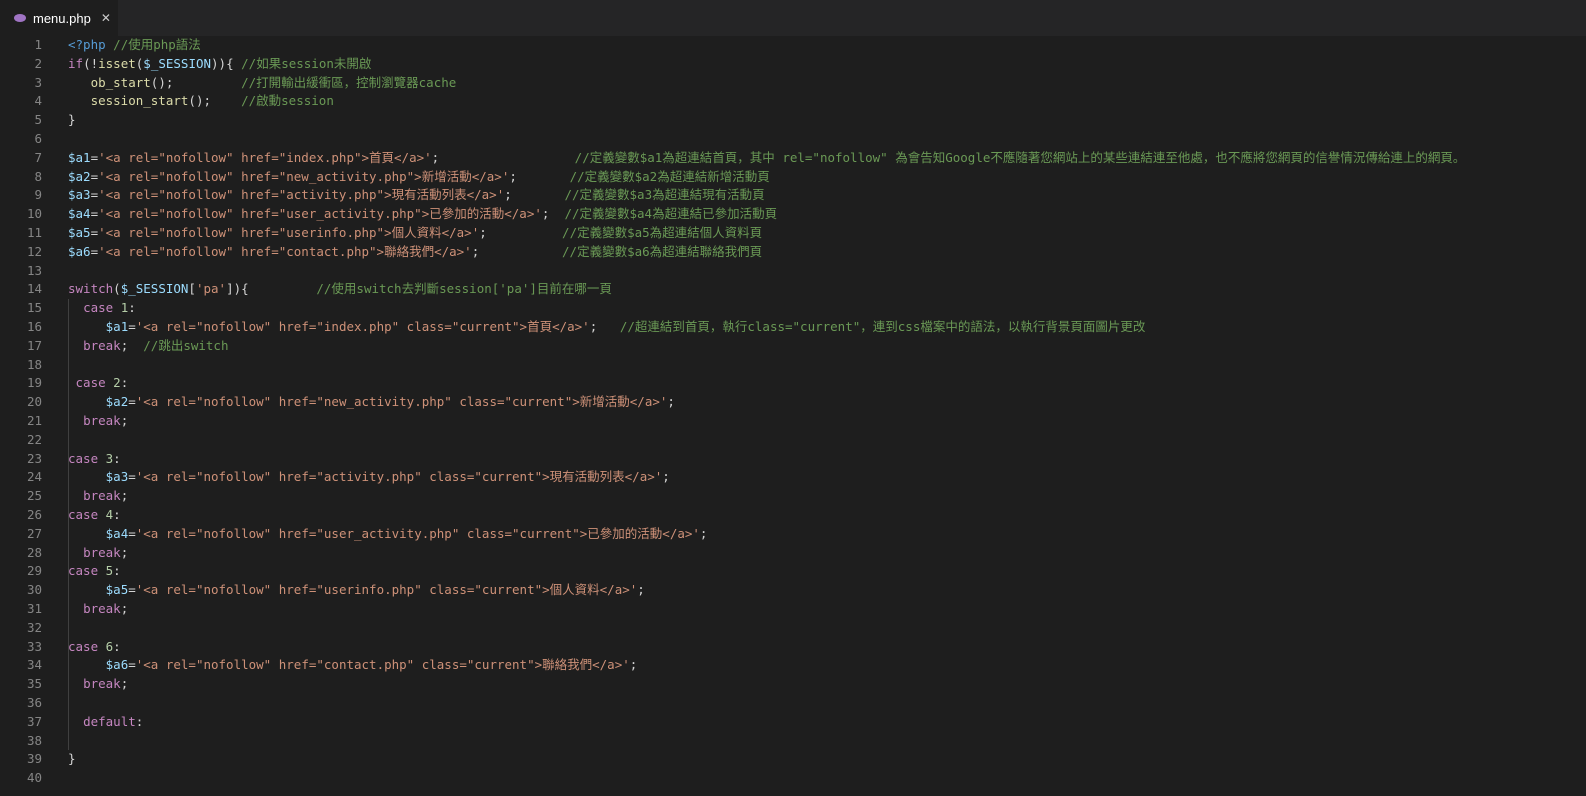 The width and height of the screenshot is (1586, 796). I want to click on tab-label: menu.php, so click(62, 18).